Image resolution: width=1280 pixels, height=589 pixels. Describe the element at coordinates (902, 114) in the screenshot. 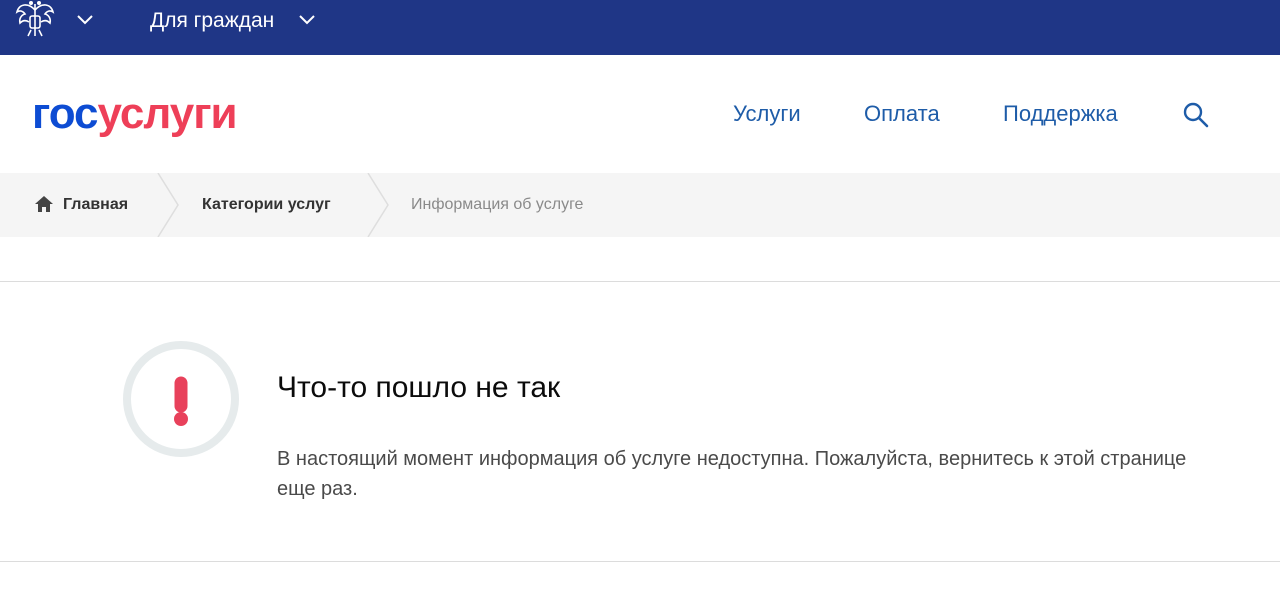

I see `nav-payment: Оплата` at that location.